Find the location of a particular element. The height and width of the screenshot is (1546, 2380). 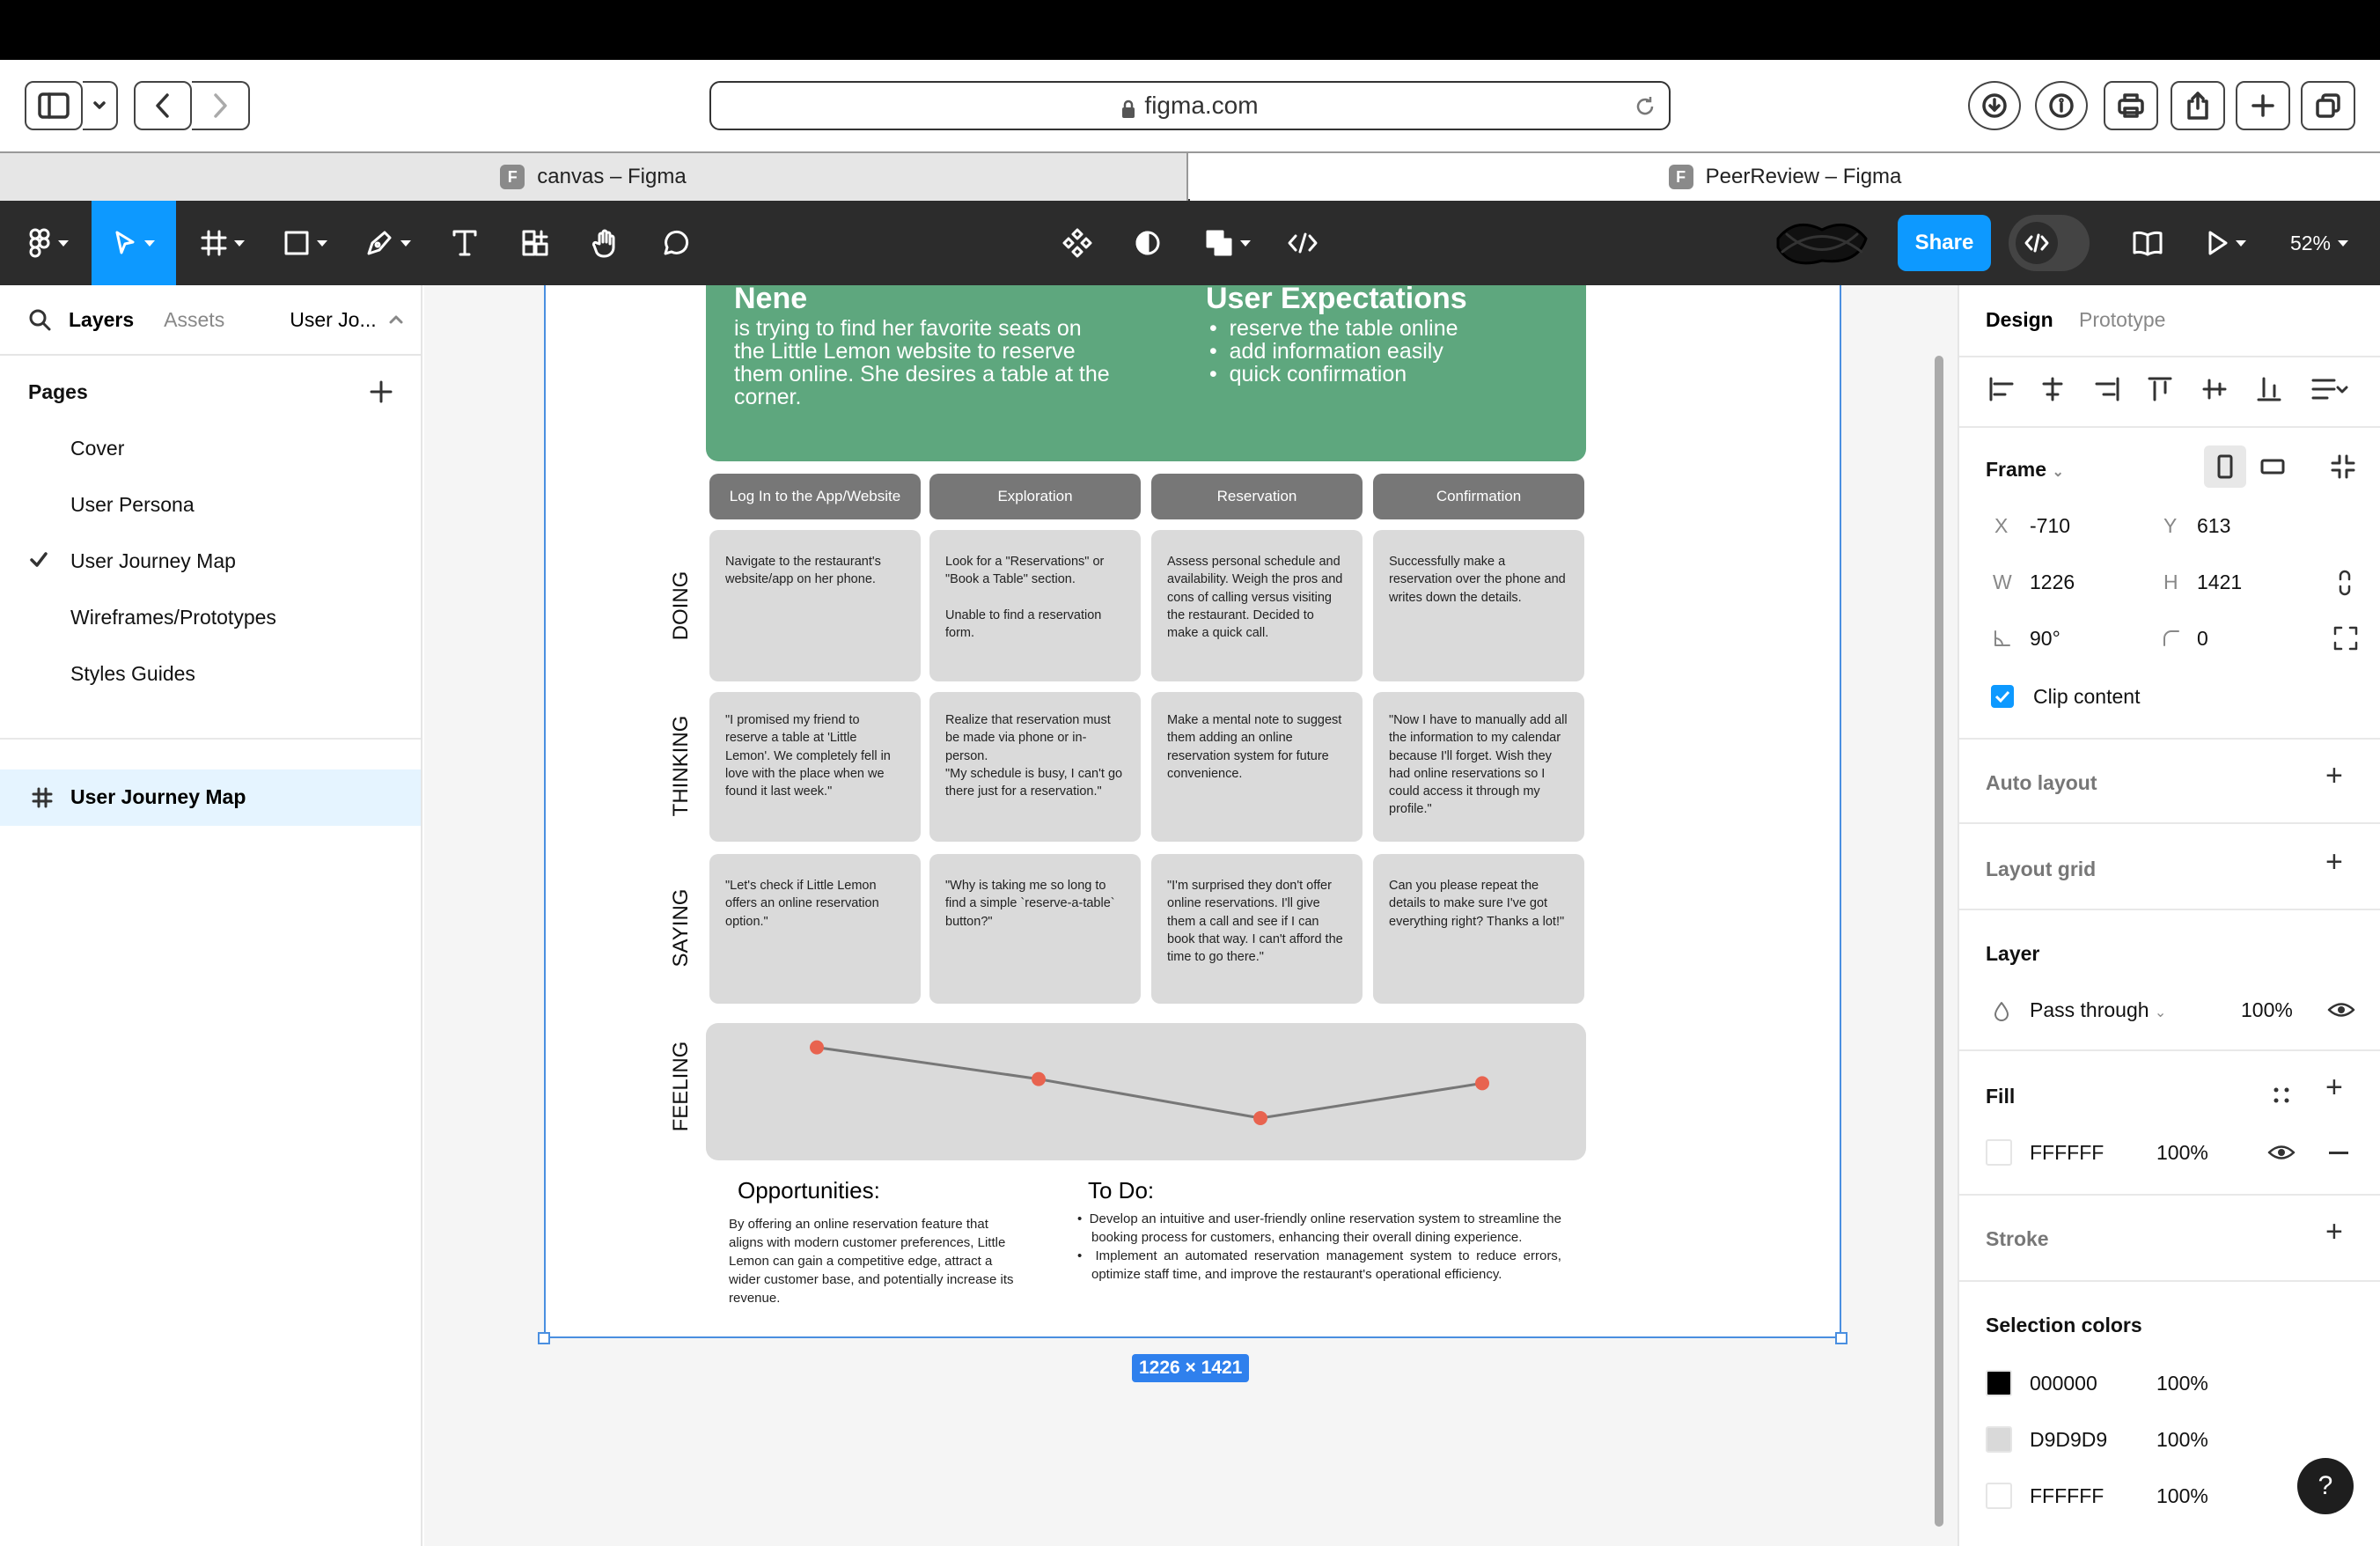

component-button is located at coordinates (1077, 243).